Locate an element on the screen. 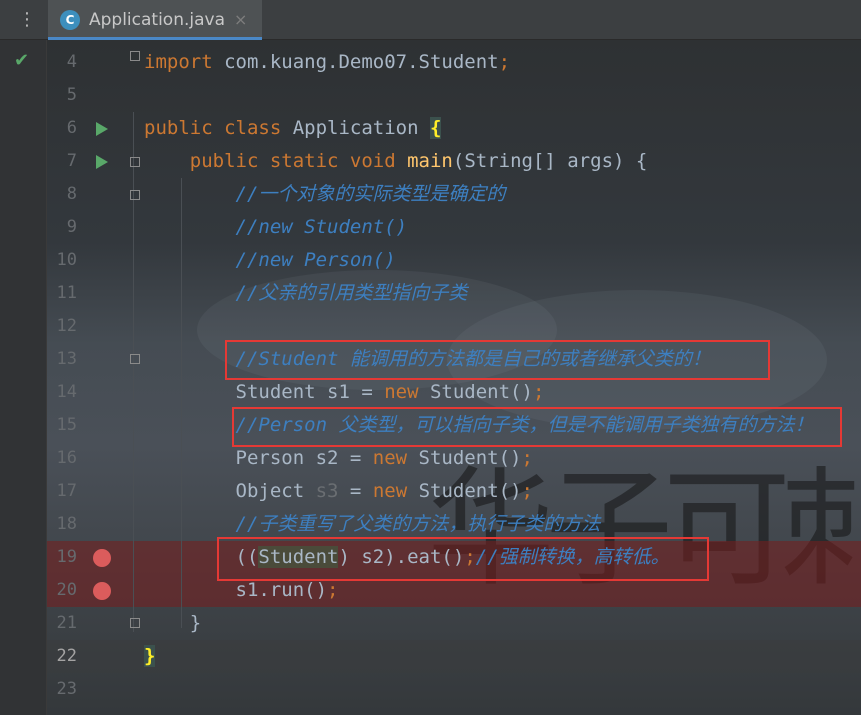 The width and height of the screenshot is (861, 715). code-line: 5 is located at coordinates (454, 95).